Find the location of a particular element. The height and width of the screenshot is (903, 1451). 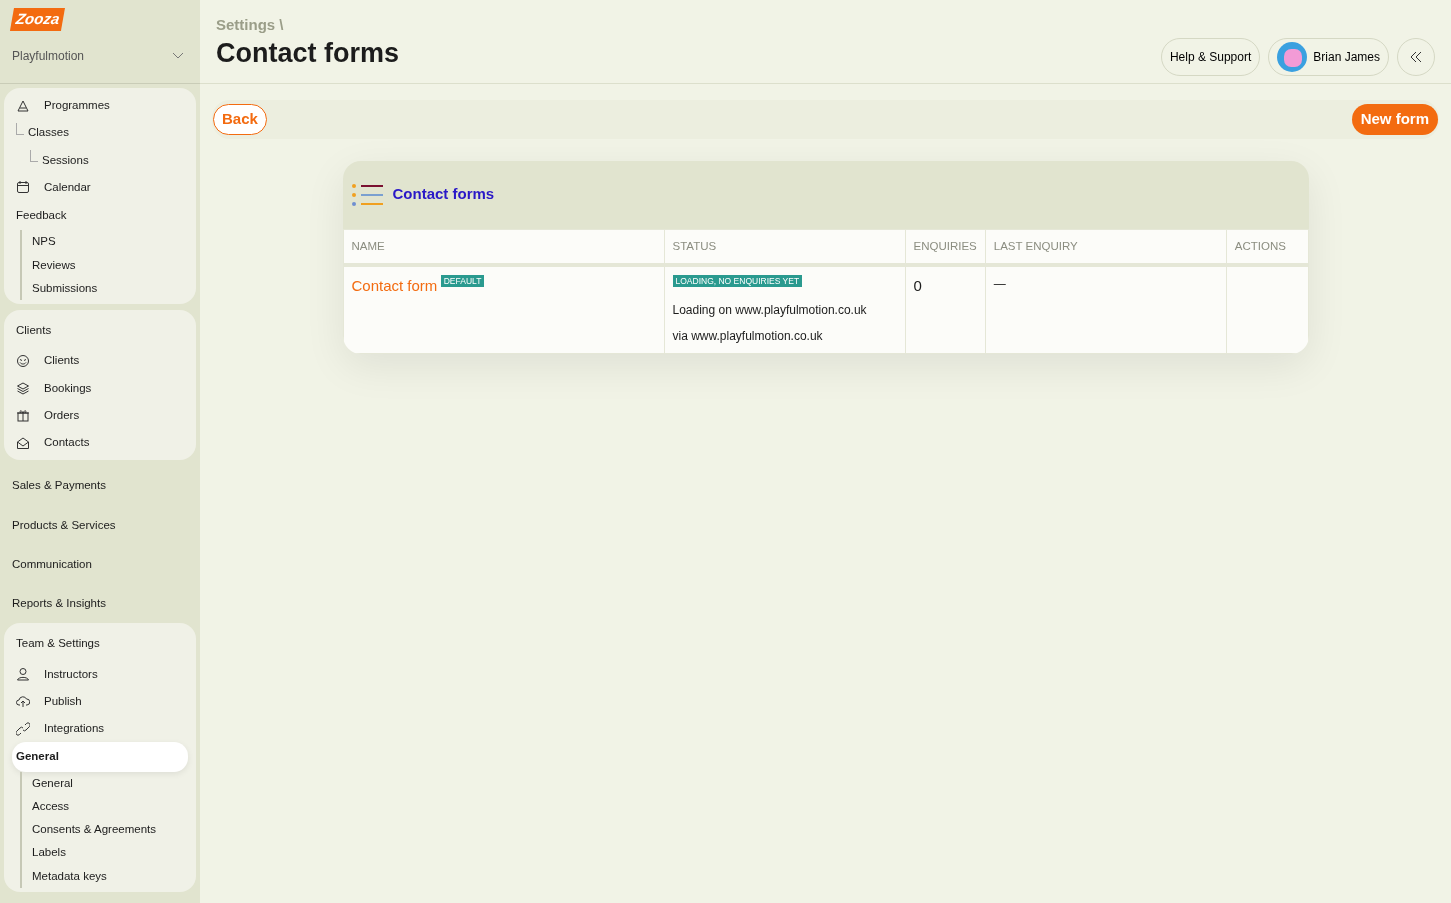

nav-item: Classes is located at coordinates (48, 133).